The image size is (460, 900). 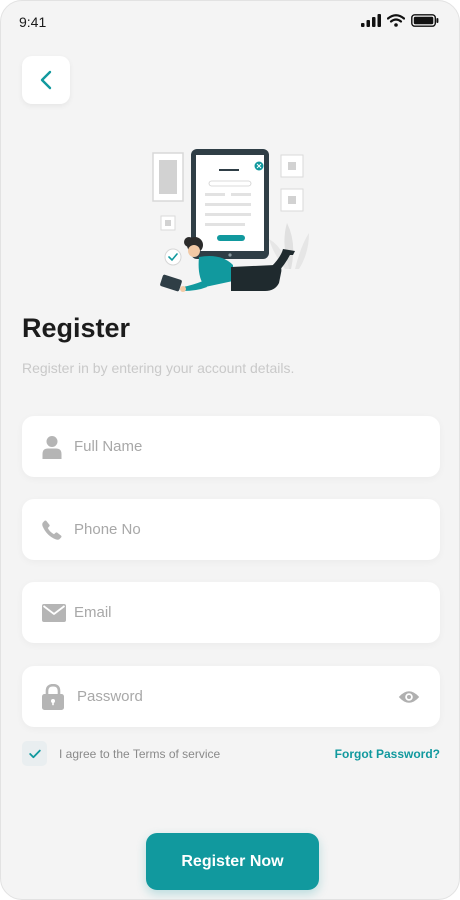 What do you see at coordinates (387, 754) in the screenshot?
I see `forgot-password-link: Forgot Password?` at bounding box center [387, 754].